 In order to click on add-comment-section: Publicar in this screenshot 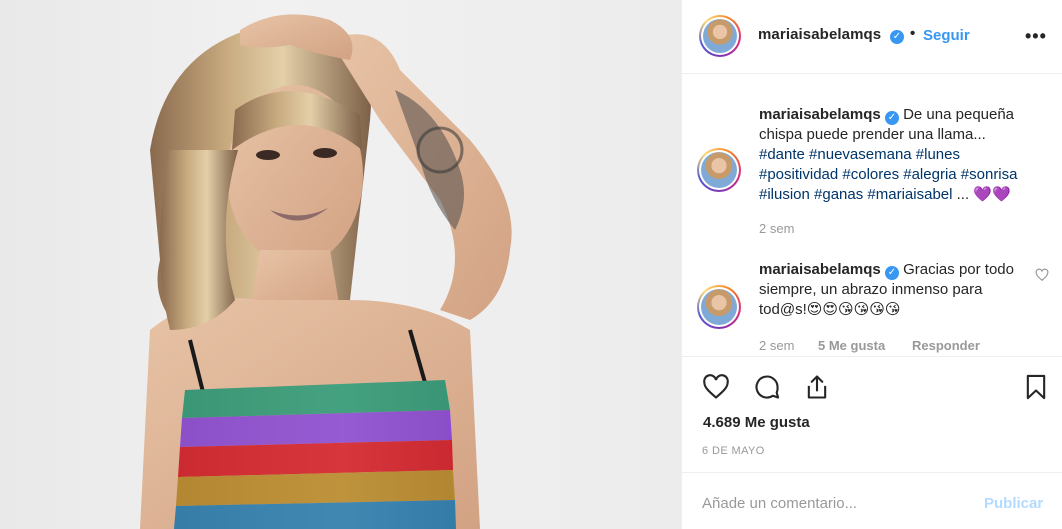, I will do `click(872, 500)`.